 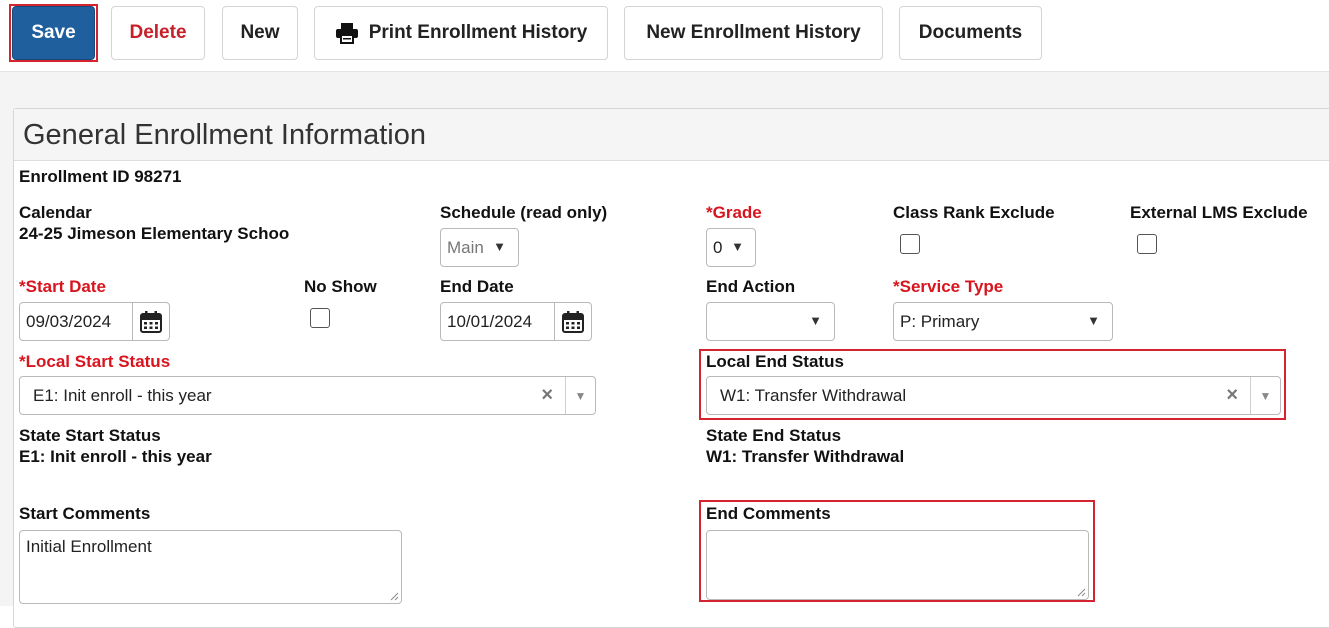 I want to click on service-type-select: P: Primary ▼, so click(x=1003, y=321).